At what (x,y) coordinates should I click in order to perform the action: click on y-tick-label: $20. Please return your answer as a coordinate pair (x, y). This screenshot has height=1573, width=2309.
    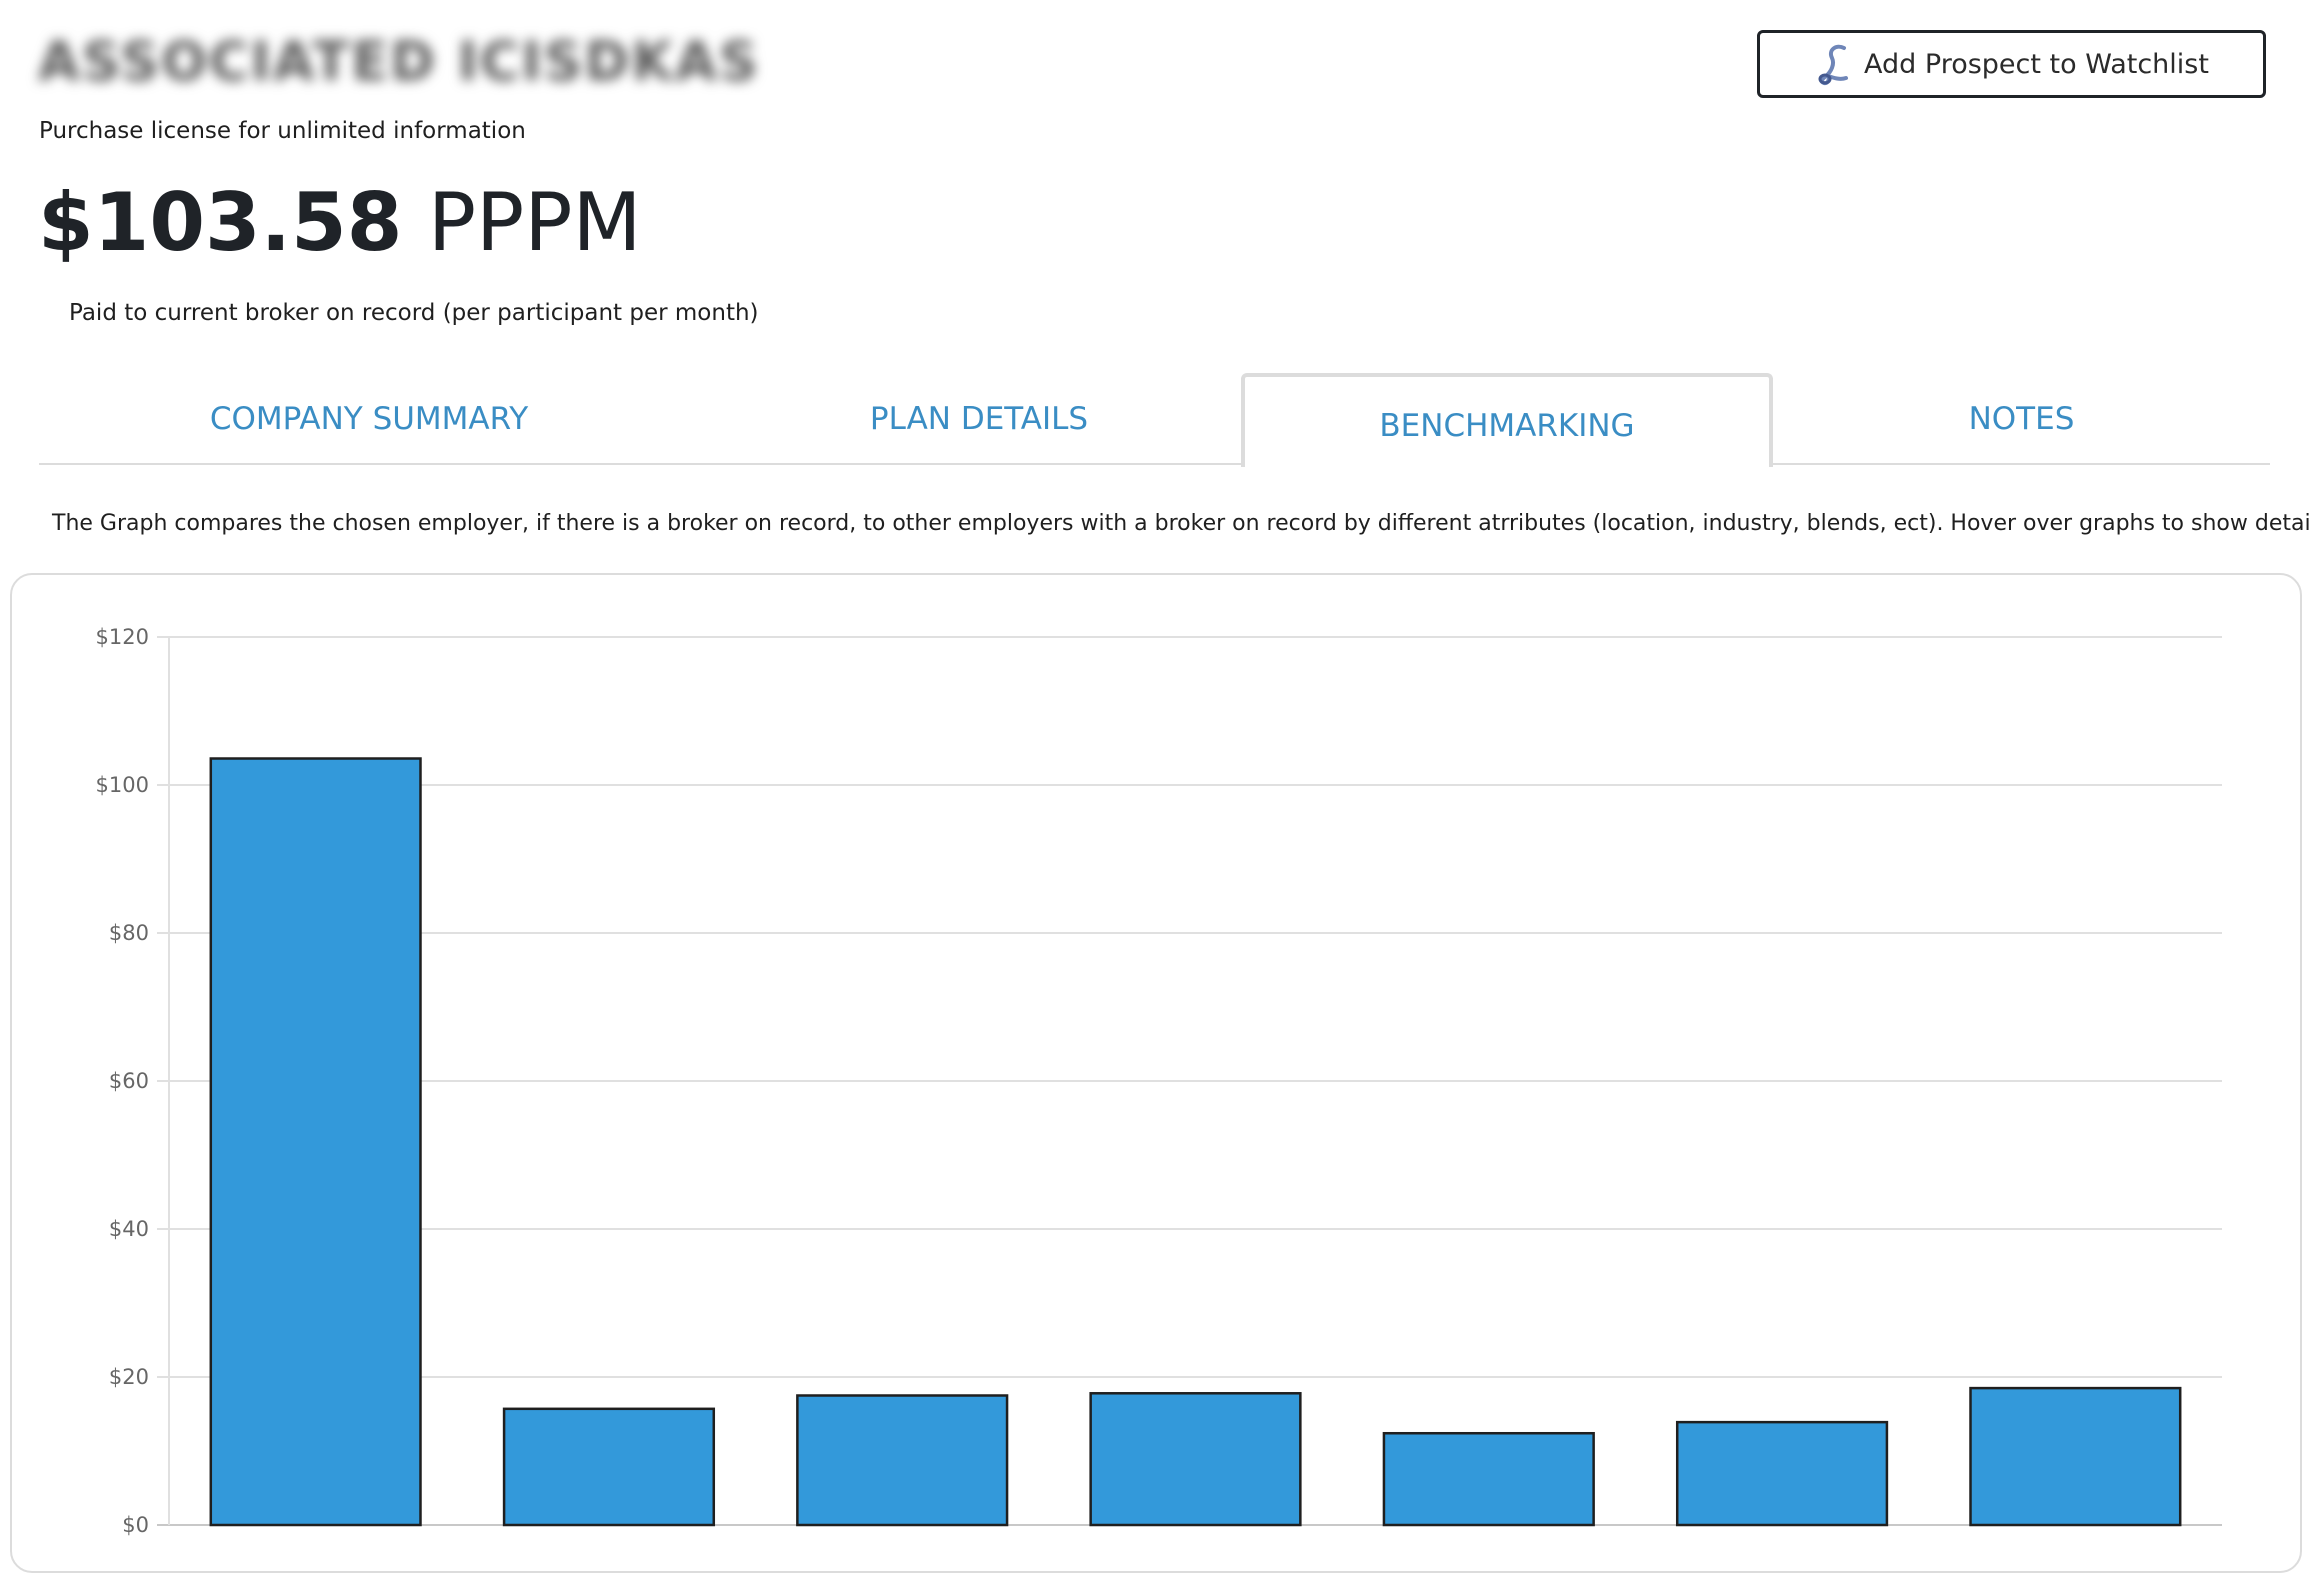
    Looking at the image, I should click on (129, 1377).